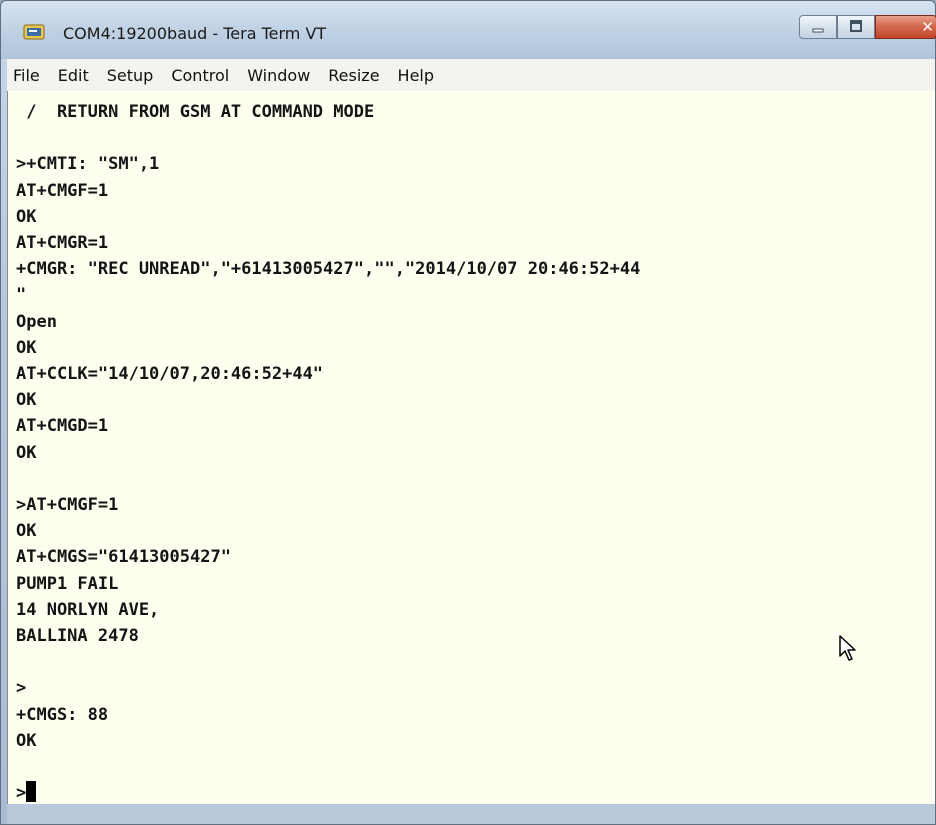 Image resolution: width=936 pixels, height=825 pixels. What do you see at coordinates (471, 814) in the screenshot?
I see `window-bottom-border` at bounding box center [471, 814].